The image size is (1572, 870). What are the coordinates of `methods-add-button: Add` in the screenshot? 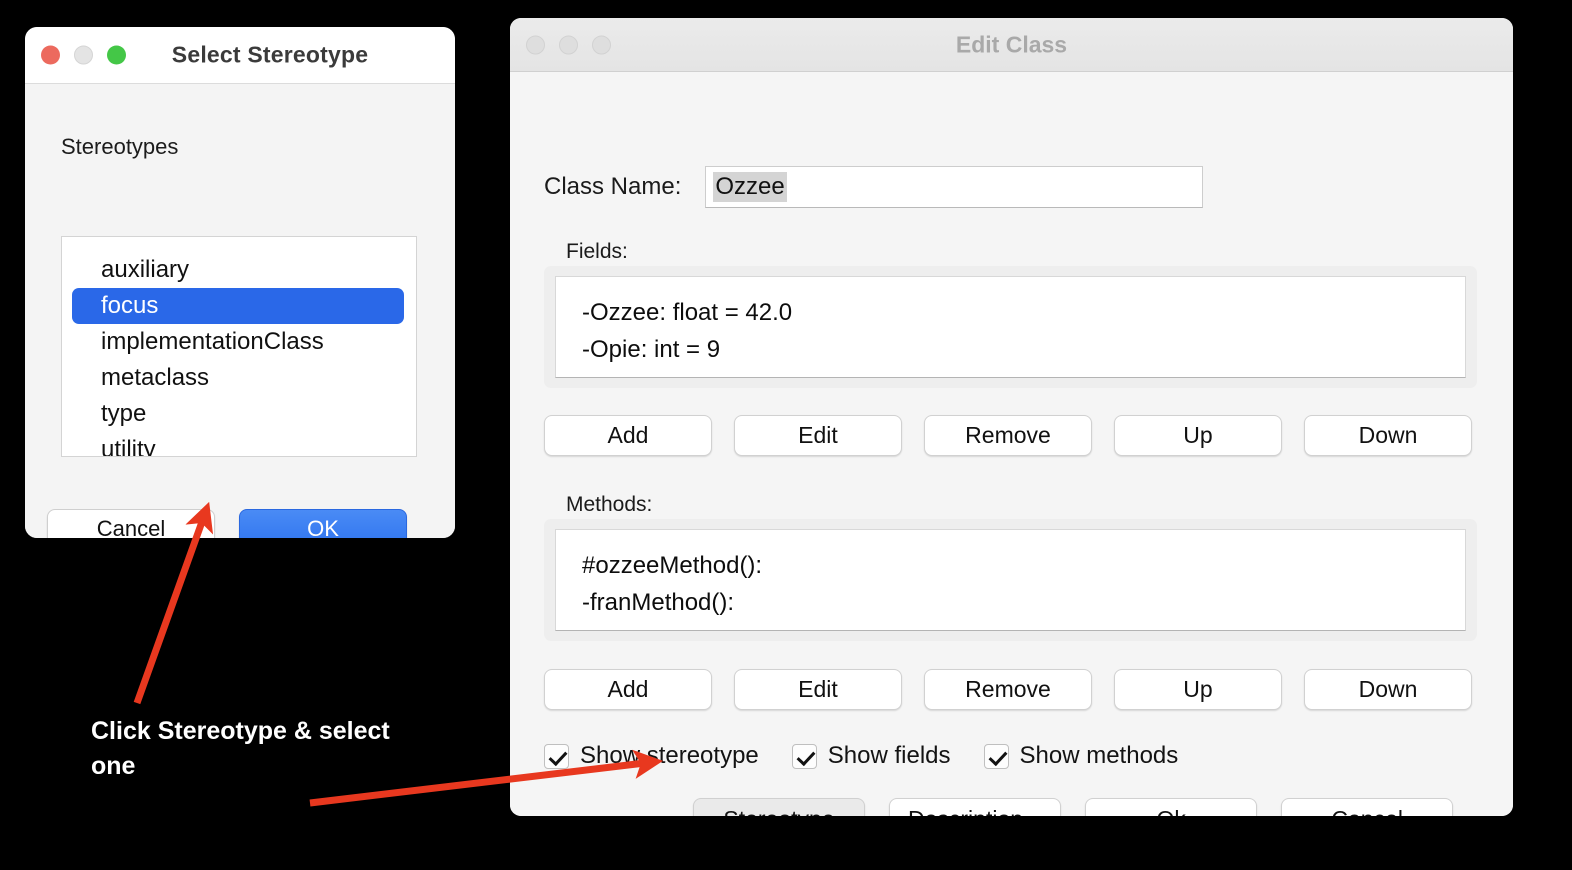 It's located at (628, 689).